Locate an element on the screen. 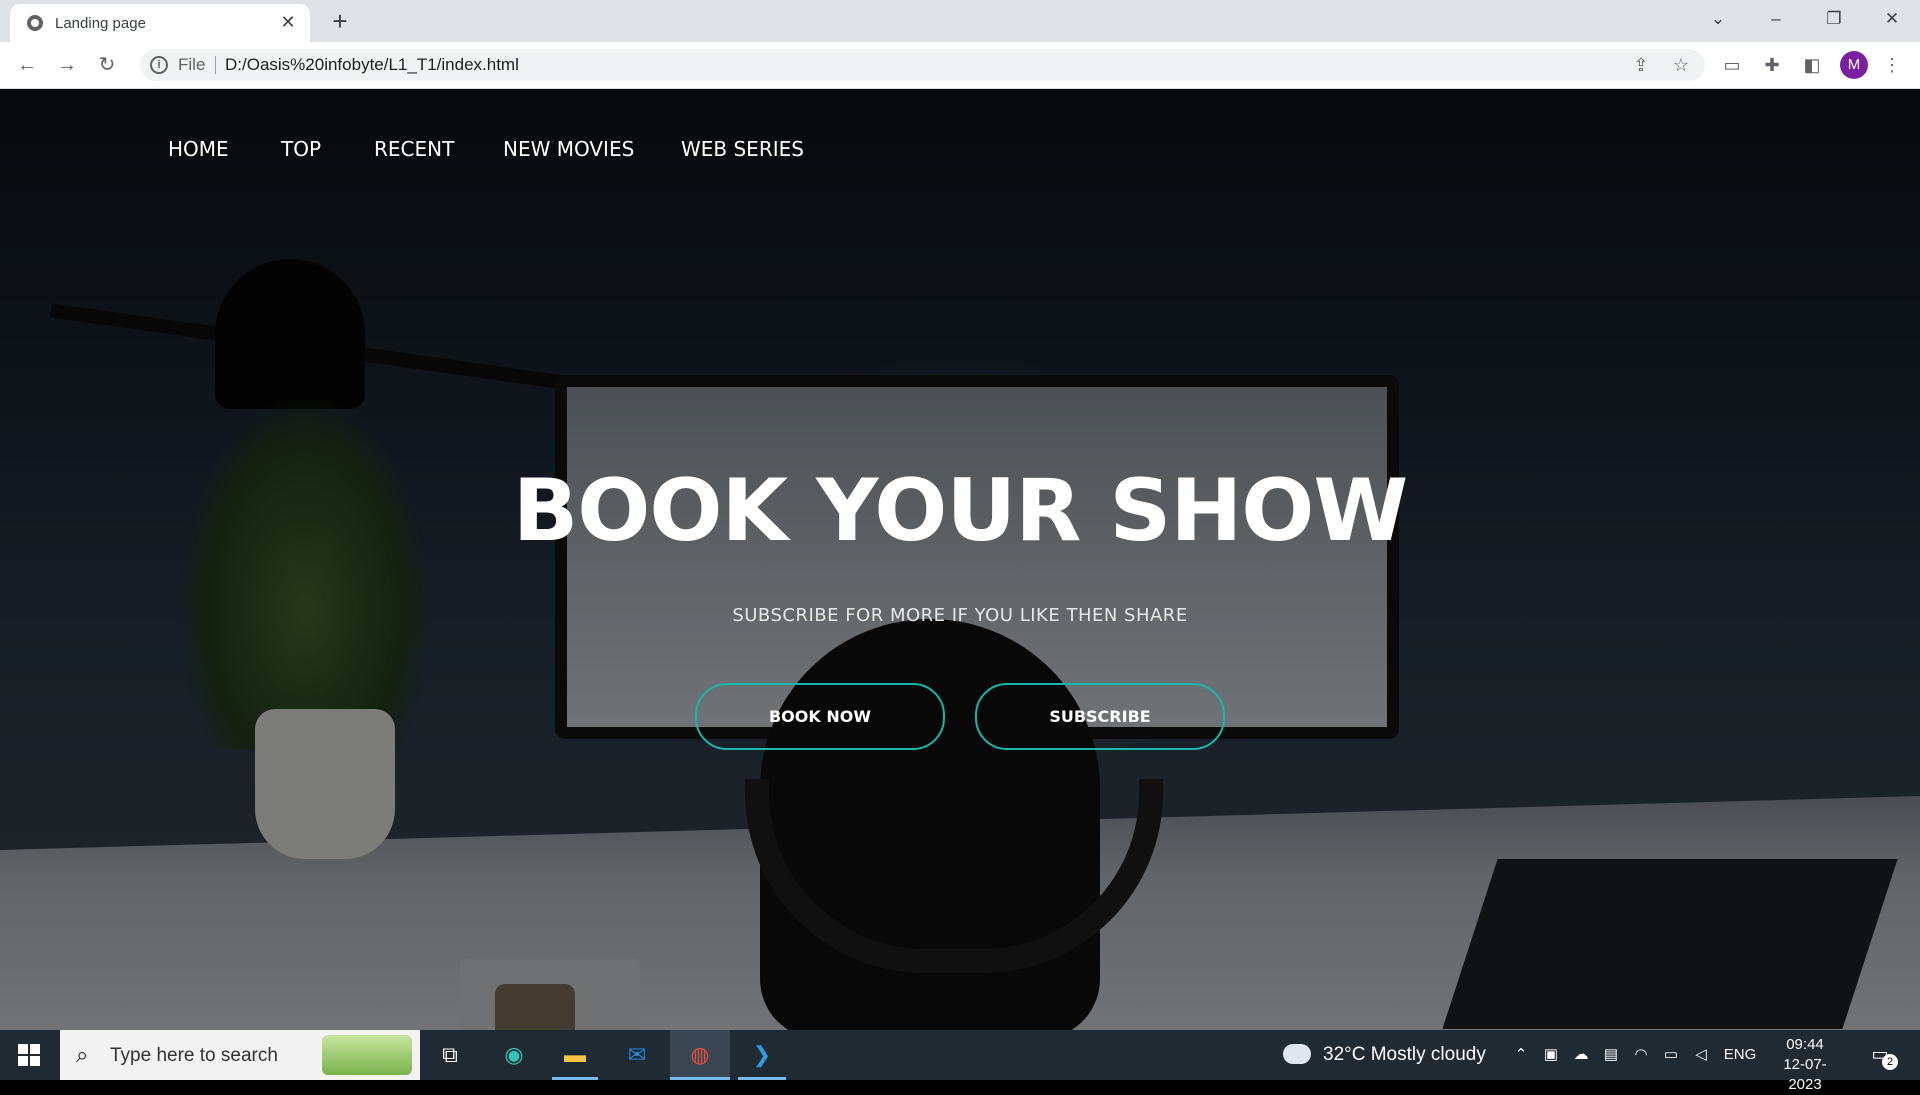  info-icon: i is located at coordinates (159, 65).